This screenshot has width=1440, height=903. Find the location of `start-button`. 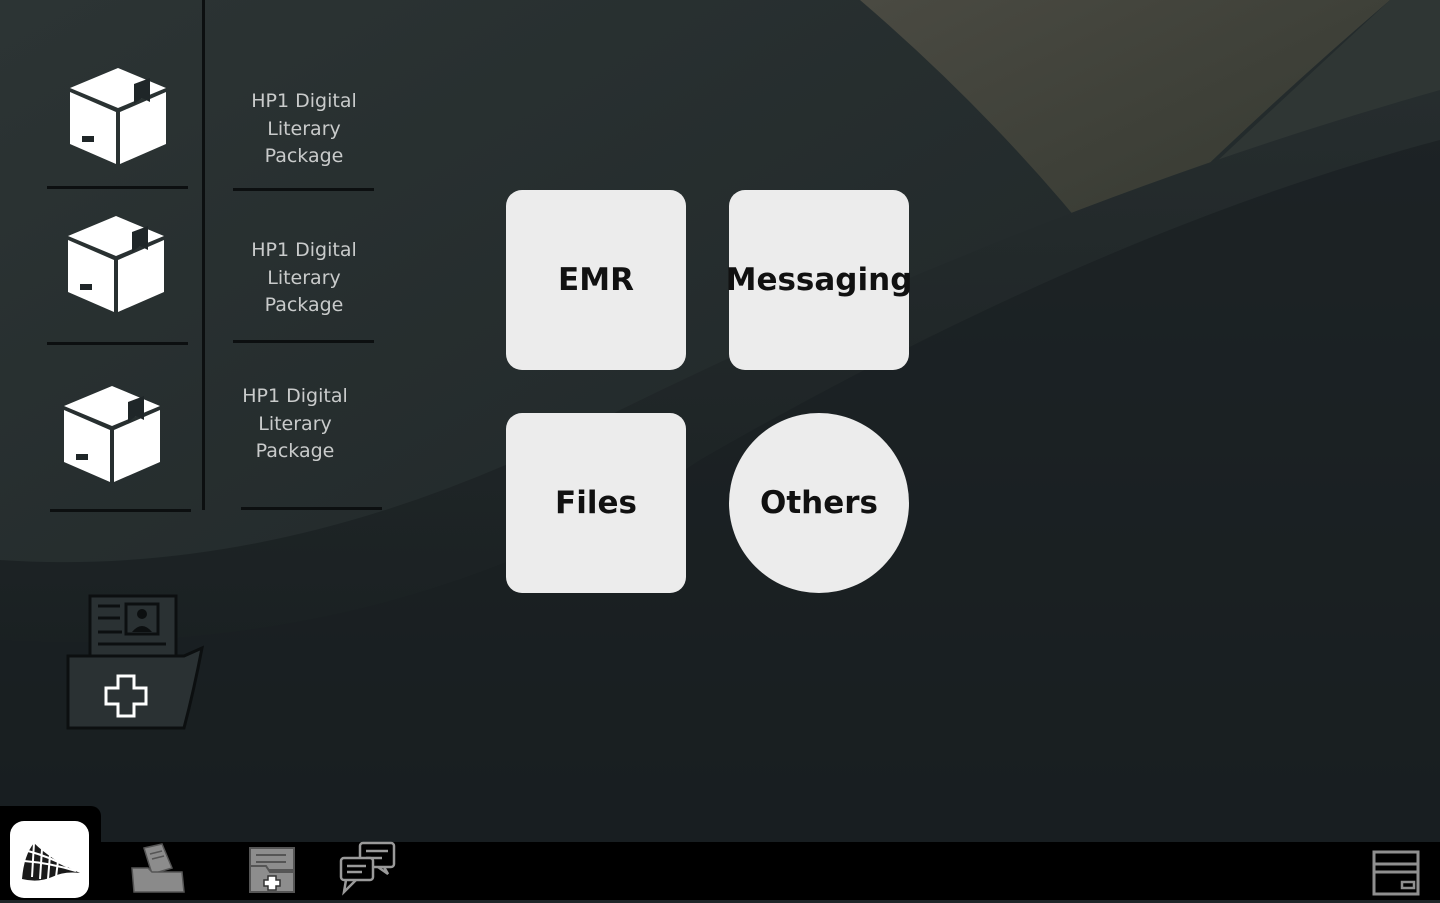

start-button is located at coordinates (49, 859).